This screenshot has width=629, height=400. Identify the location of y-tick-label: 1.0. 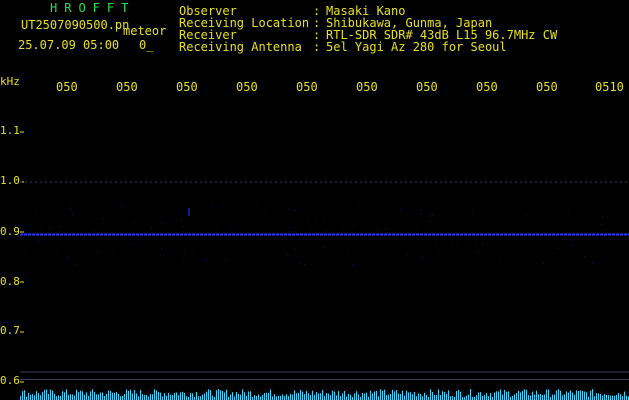
(10, 180).